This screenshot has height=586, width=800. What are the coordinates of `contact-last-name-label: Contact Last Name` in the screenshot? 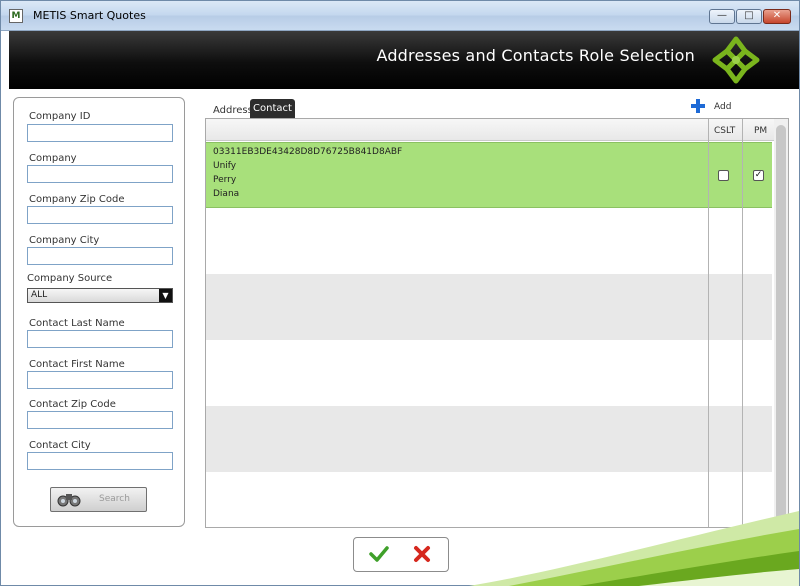 It's located at (77, 323).